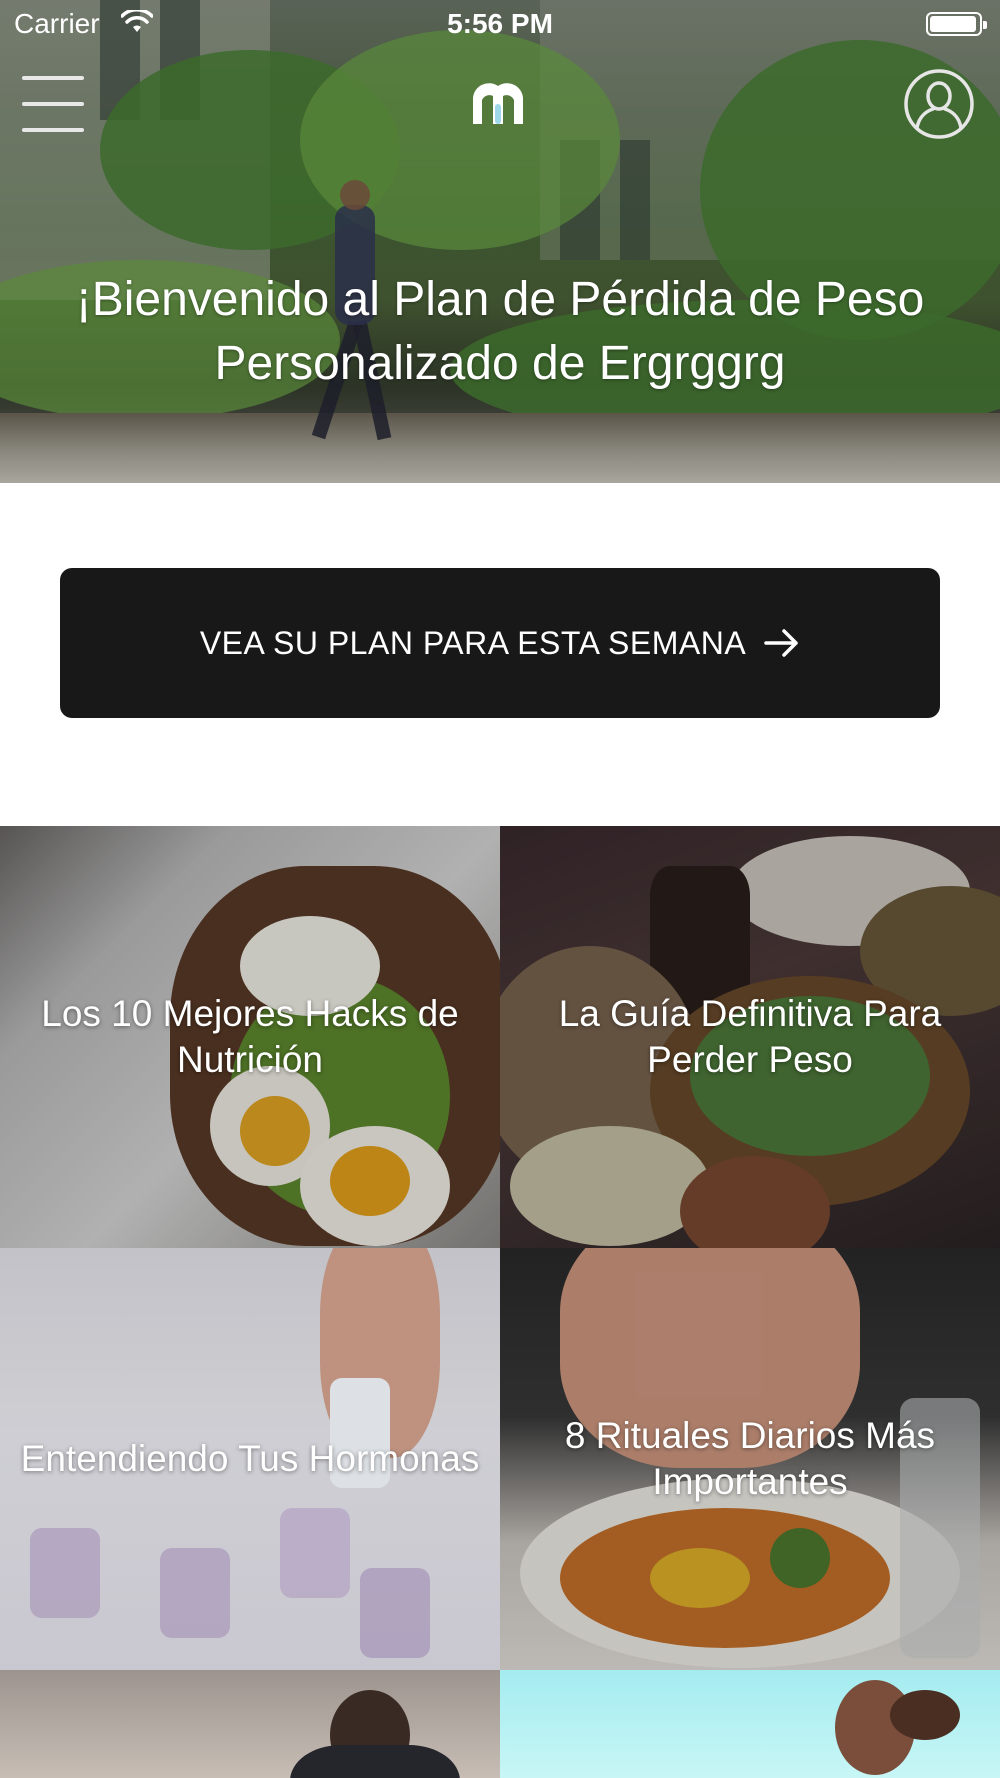  I want to click on battery-level, so click(953, 24).